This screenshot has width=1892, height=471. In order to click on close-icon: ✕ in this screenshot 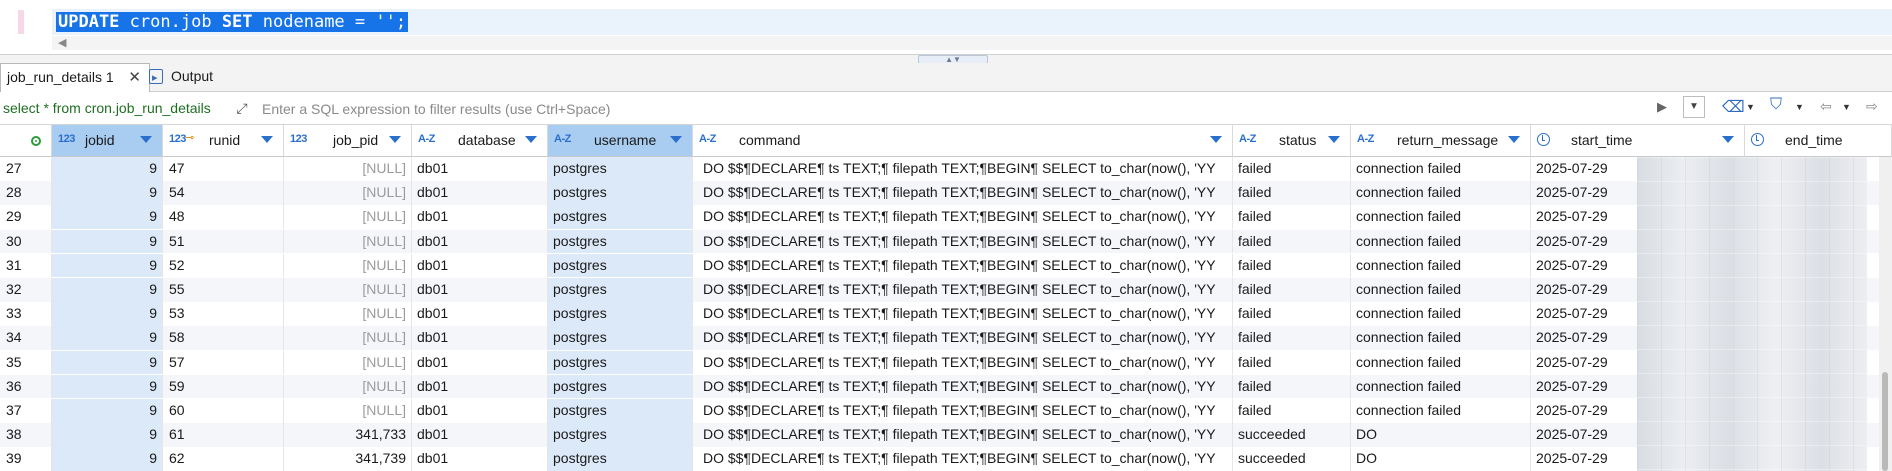, I will do `click(134, 77)`.